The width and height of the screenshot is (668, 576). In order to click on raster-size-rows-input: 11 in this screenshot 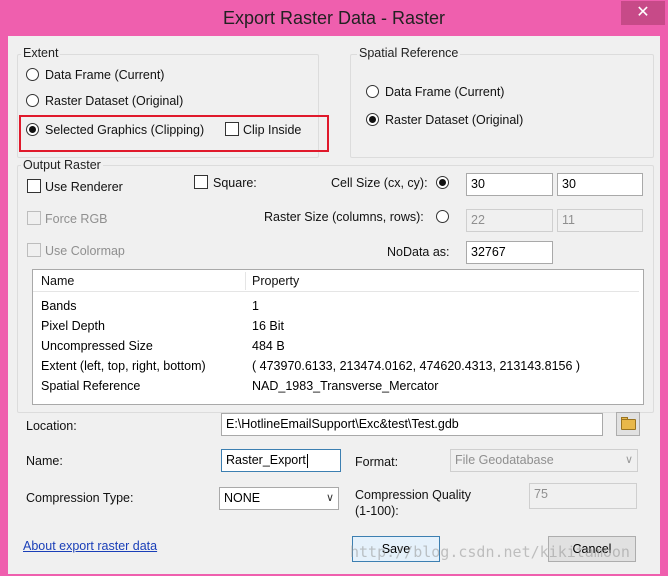, I will do `click(600, 220)`.